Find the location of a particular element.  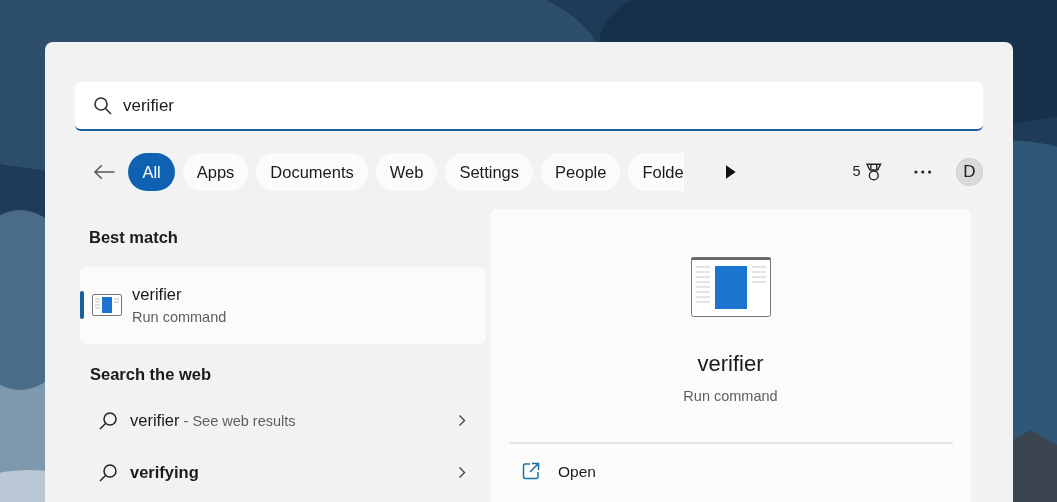

avatar: D is located at coordinates (969, 172).